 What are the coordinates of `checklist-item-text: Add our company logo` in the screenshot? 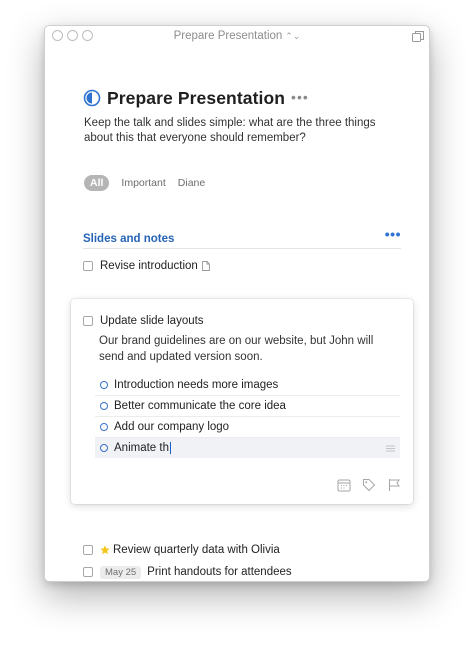 It's located at (171, 427).